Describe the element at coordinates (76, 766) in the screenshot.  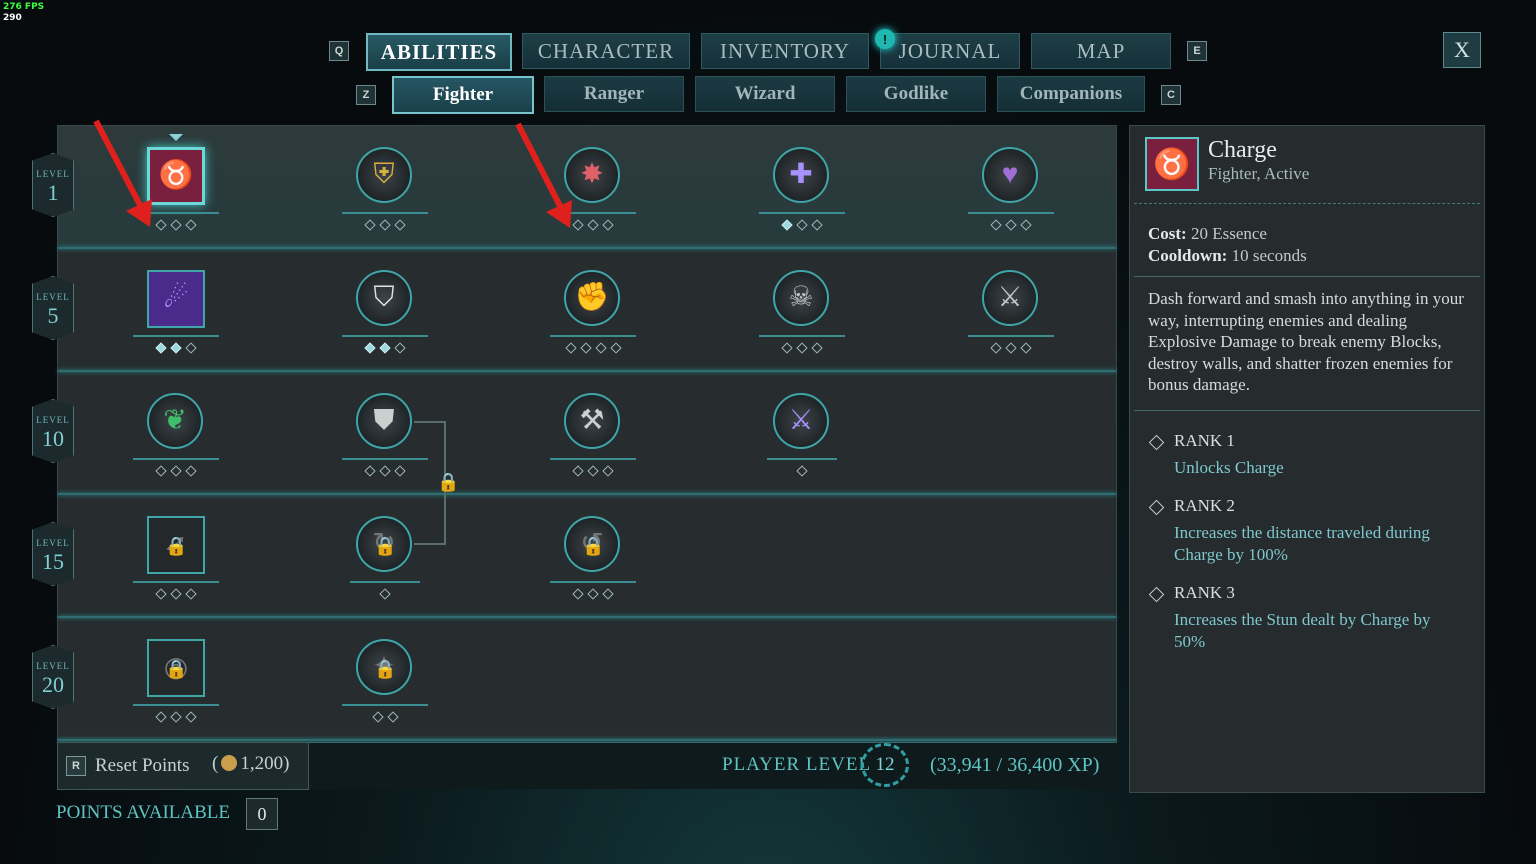
I see `key-r-hint: R` at that location.